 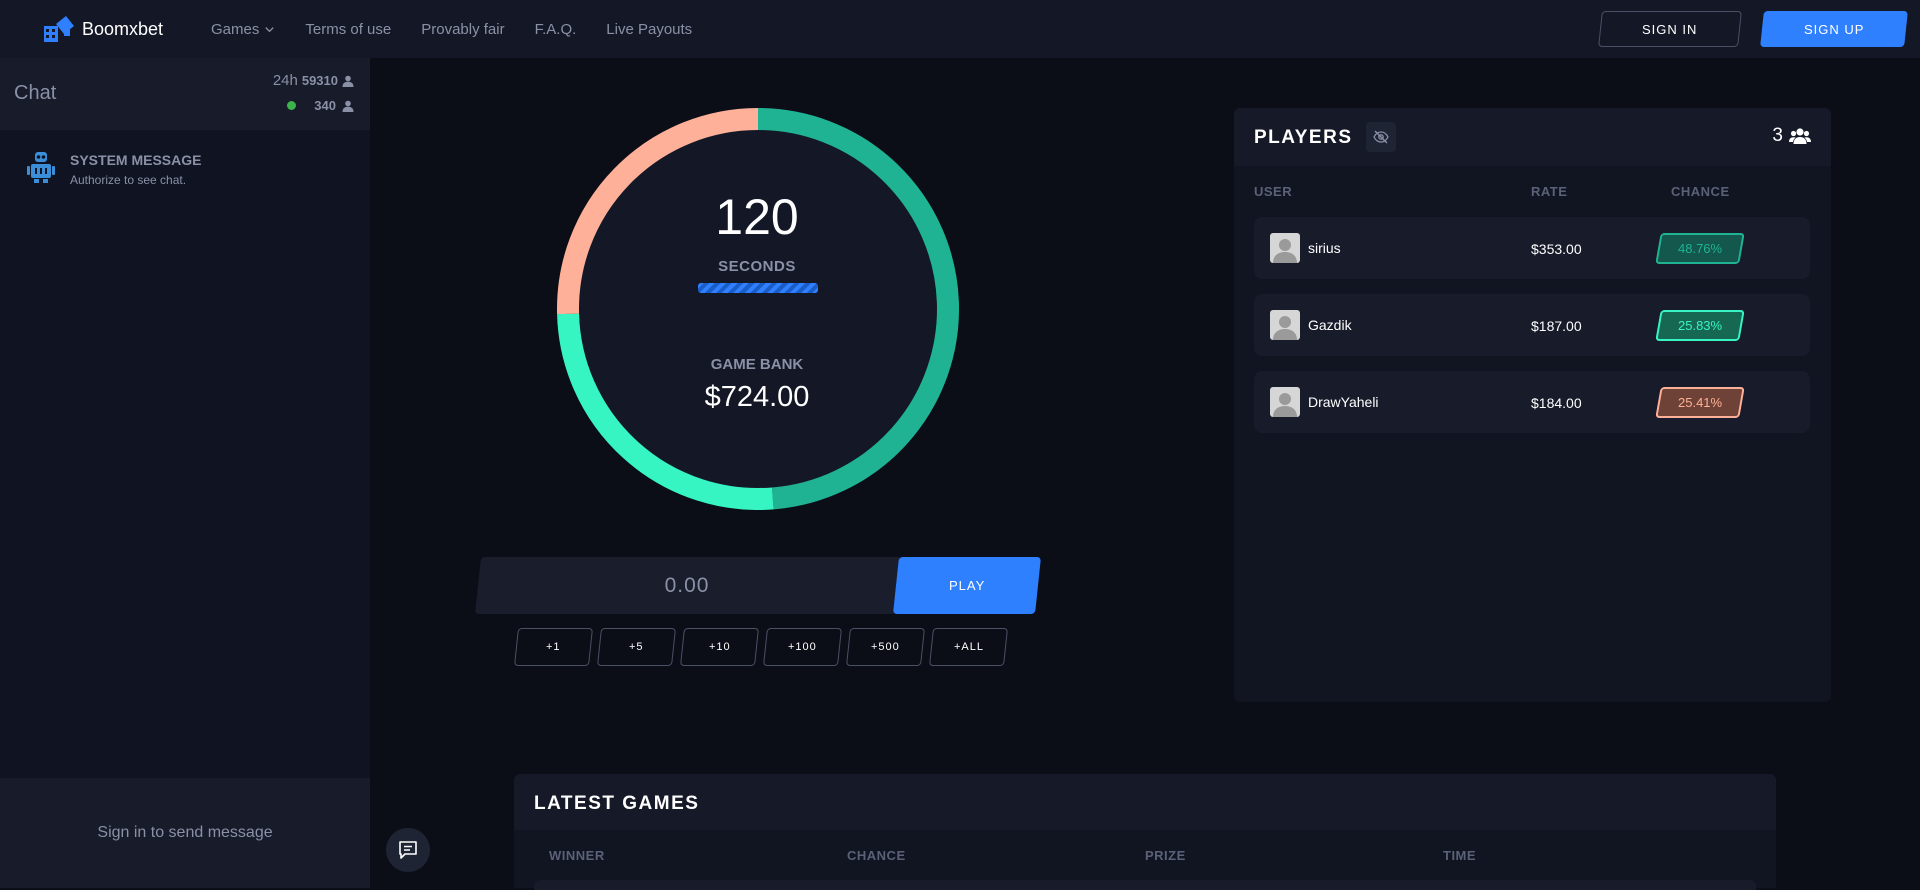 I want to click on player-row: sirius $353.00 48.76%, so click(x=1532, y=248).